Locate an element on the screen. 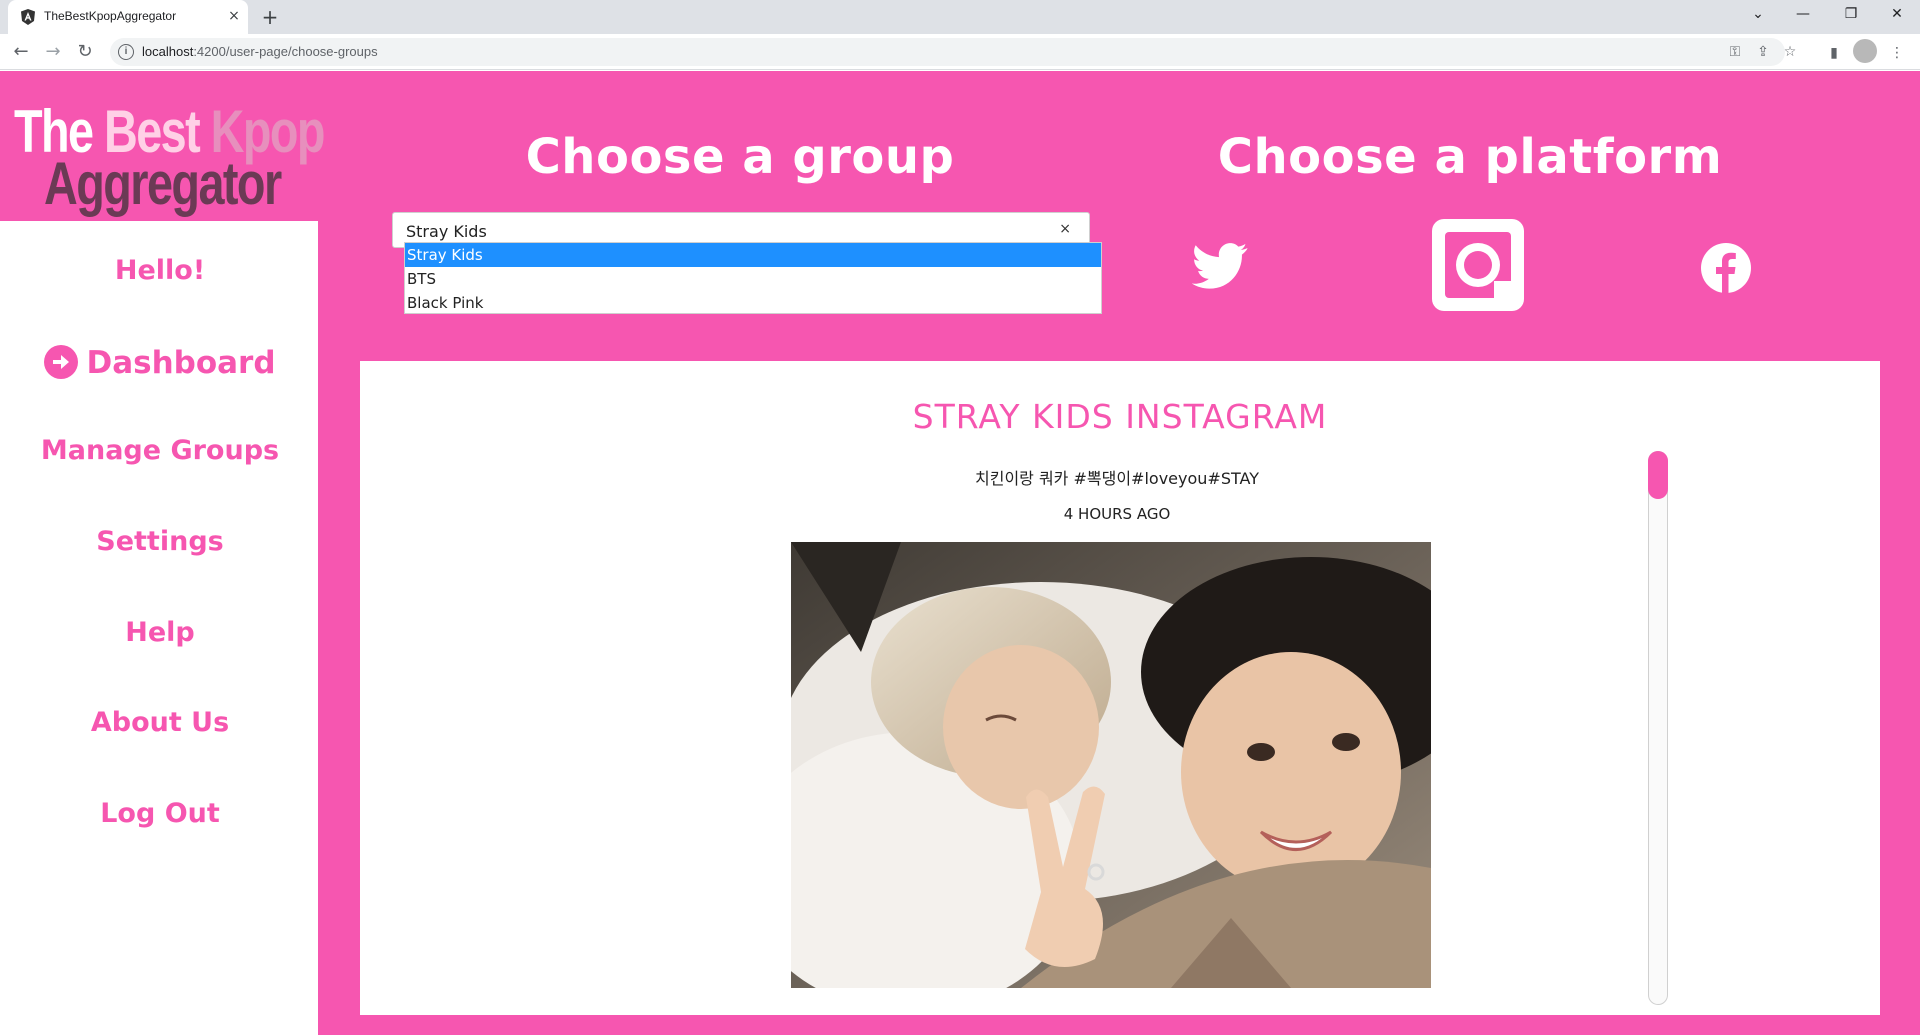 The image size is (1920, 1035). sidebar-item-manage-groups: Manage Groups is located at coordinates (160, 450).